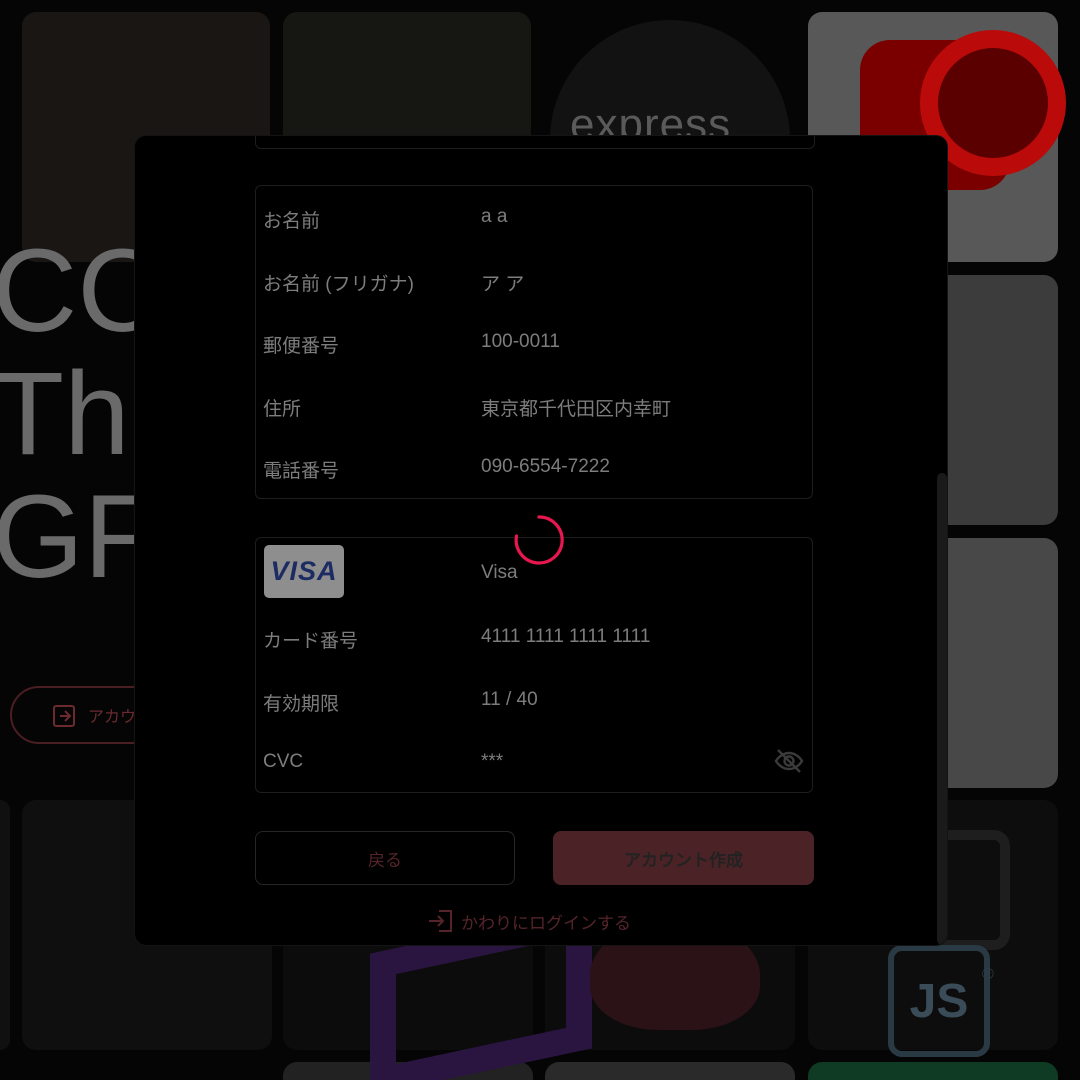  I want to click on bg-account-button-label: アカウ, so click(112, 717).